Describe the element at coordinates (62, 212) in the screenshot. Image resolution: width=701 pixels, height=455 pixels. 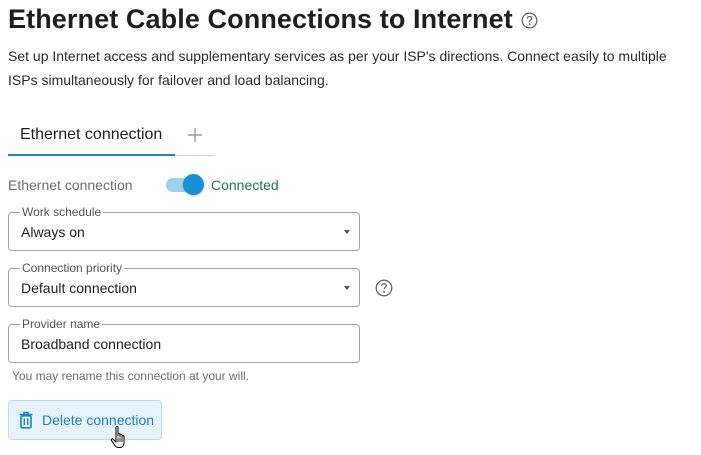
I see `work-schedule-legend: Work schedule` at that location.